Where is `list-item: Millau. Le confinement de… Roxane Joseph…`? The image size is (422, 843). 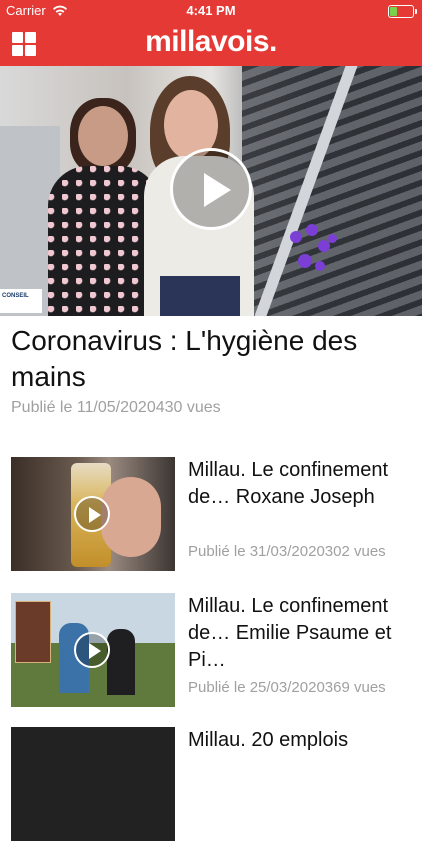 list-item: Millau. Le confinement de… Roxane Joseph… is located at coordinates (211, 515).